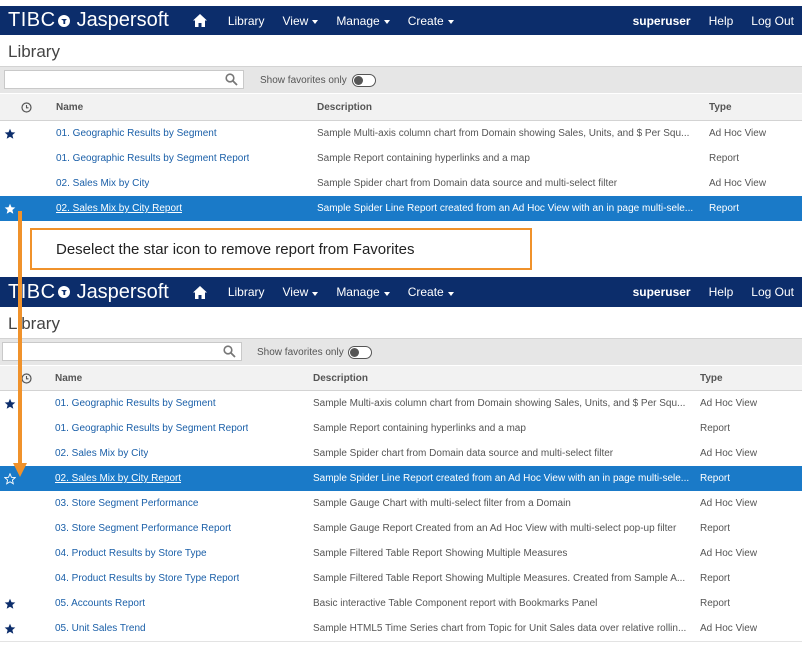 The height and width of the screenshot is (653, 808). I want to click on resource-name-link: 05. Unit Sales Trend, so click(100, 628).